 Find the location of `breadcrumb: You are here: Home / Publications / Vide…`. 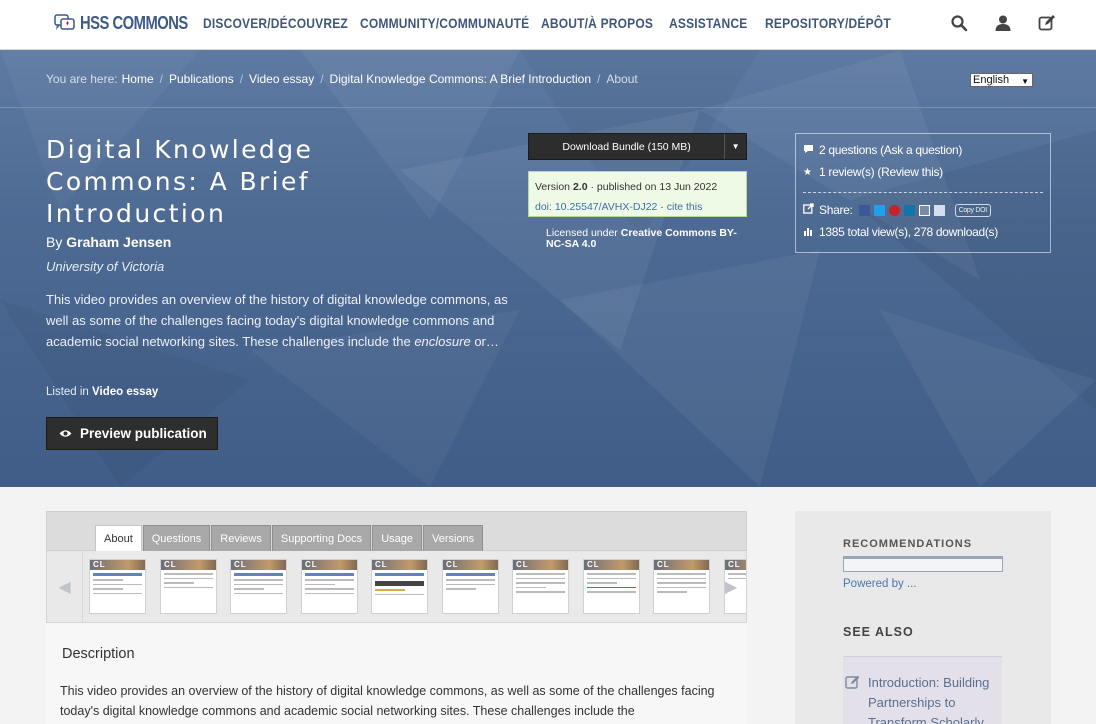

breadcrumb: You are here: Home / Publications / Vide… is located at coordinates (342, 79).